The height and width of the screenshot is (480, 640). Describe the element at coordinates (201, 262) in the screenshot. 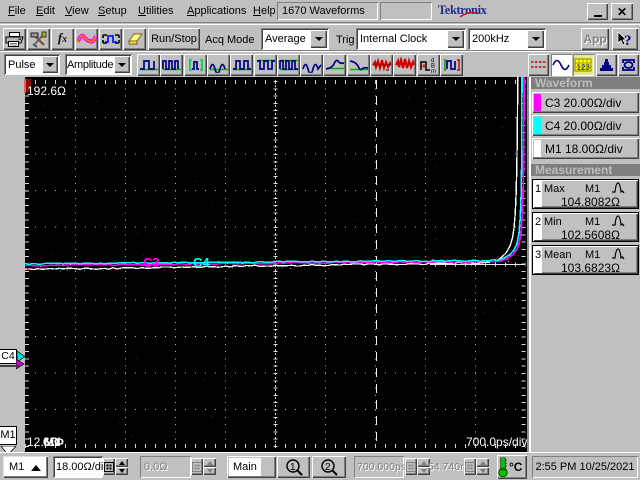

I see `svg-text: C4` at that location.